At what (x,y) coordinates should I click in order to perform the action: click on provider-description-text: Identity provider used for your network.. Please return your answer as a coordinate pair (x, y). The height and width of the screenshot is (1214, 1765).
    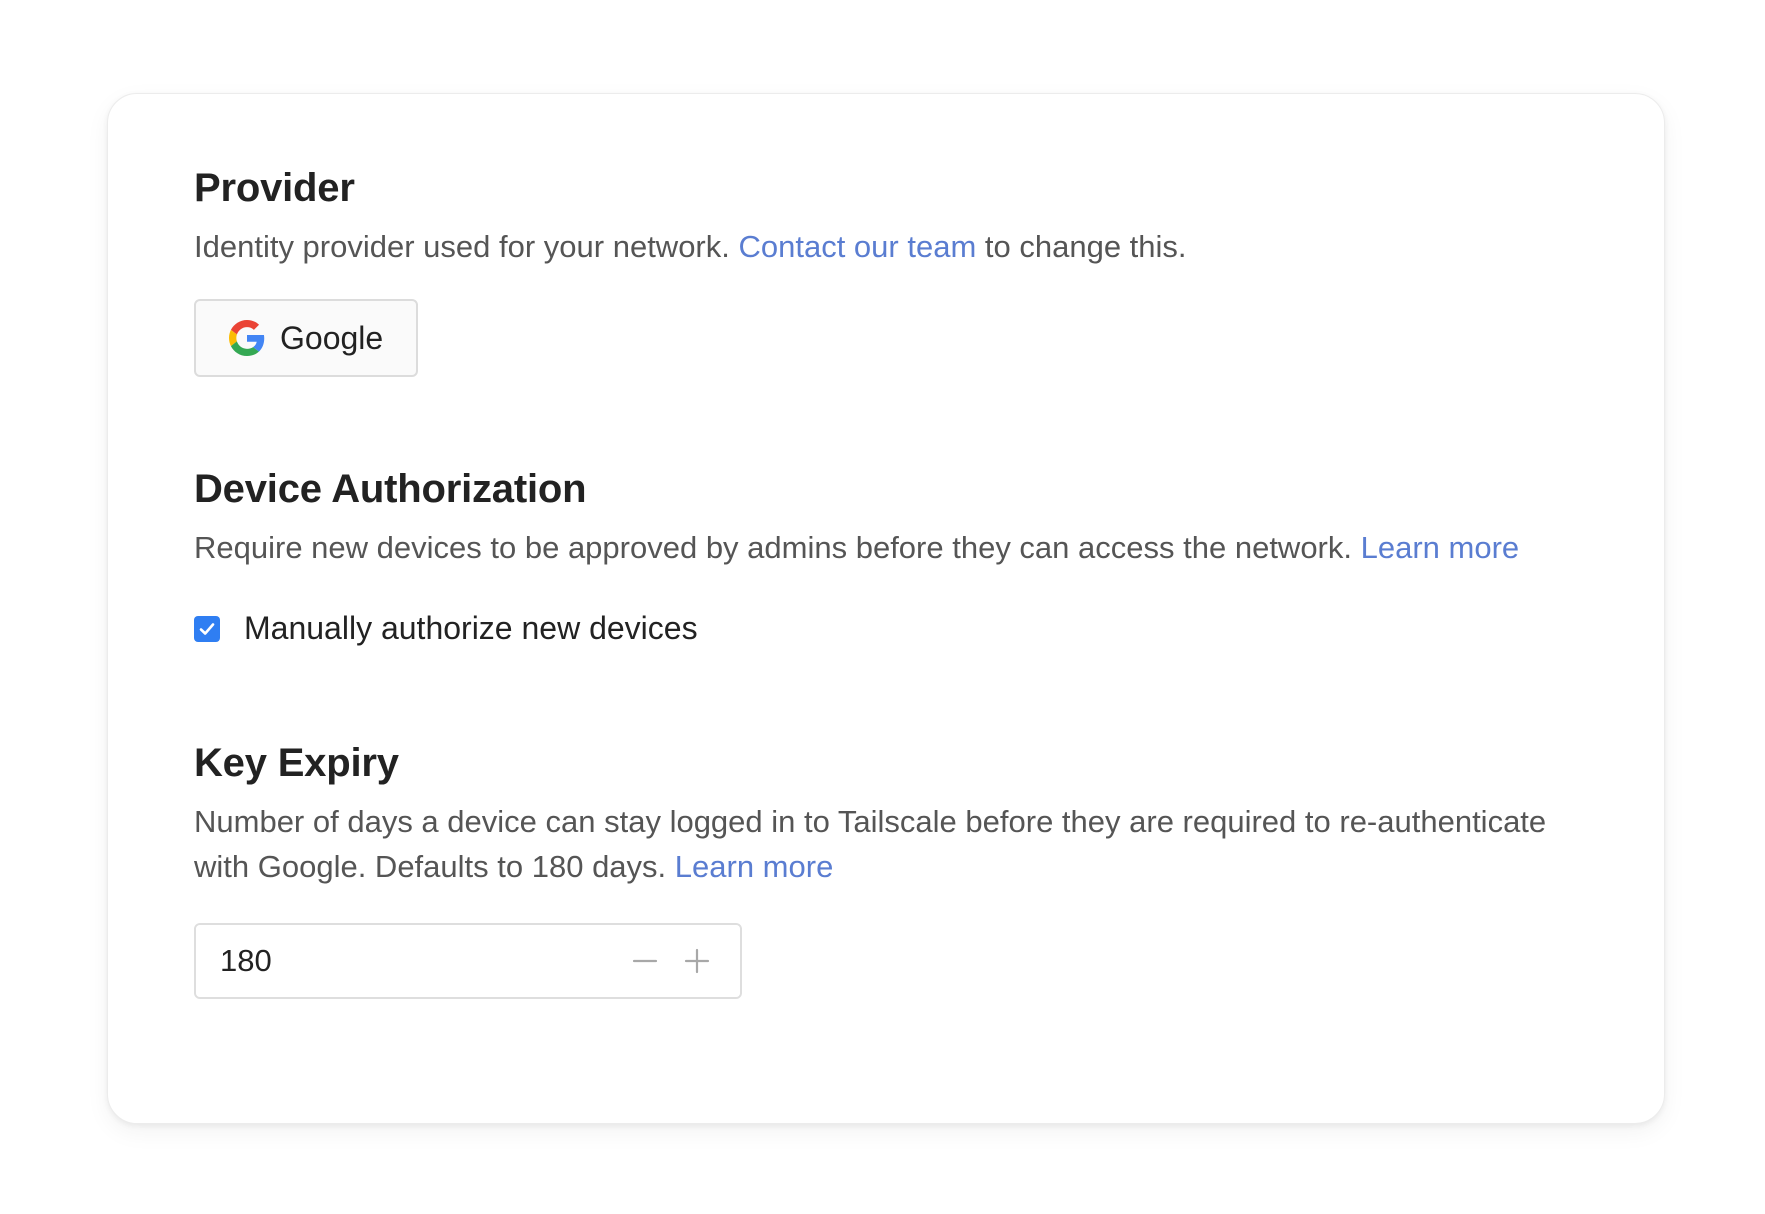
    Looking at the image, I should click on (466, 246).